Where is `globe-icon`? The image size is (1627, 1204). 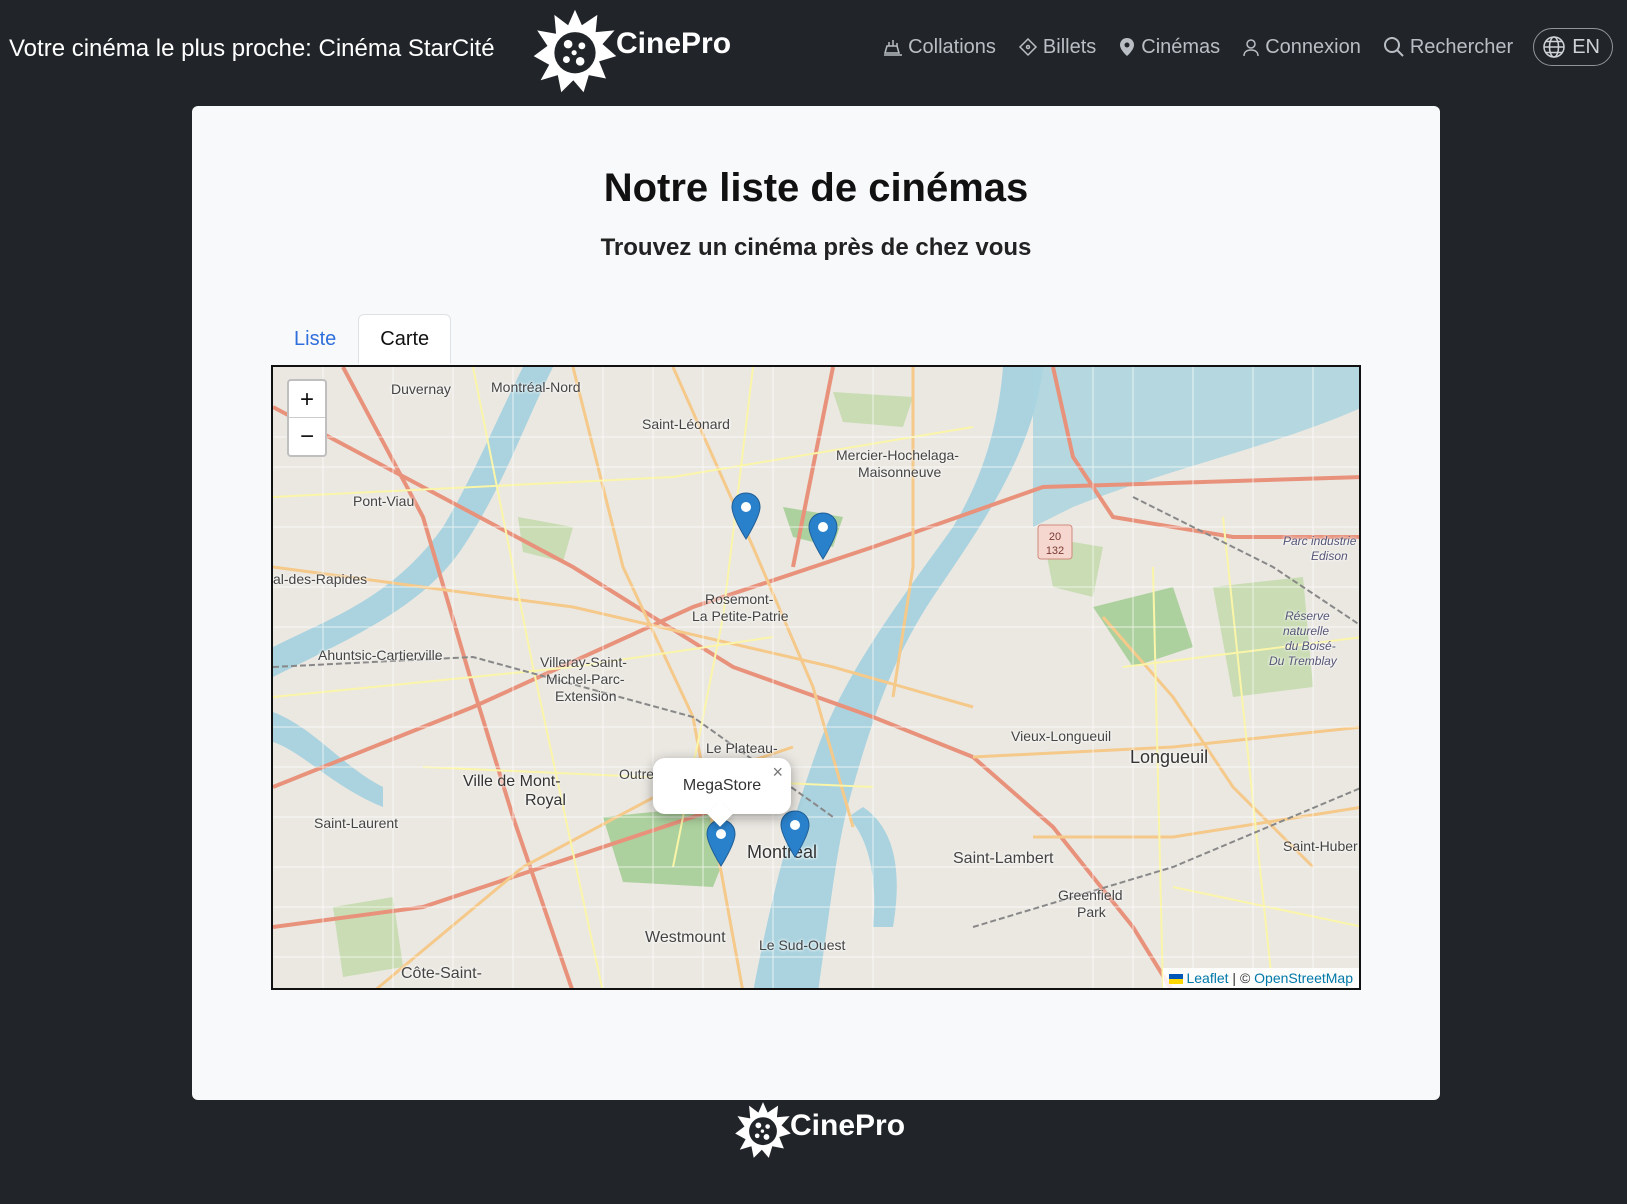 globe-icon is located at coordinates (1554, 47).